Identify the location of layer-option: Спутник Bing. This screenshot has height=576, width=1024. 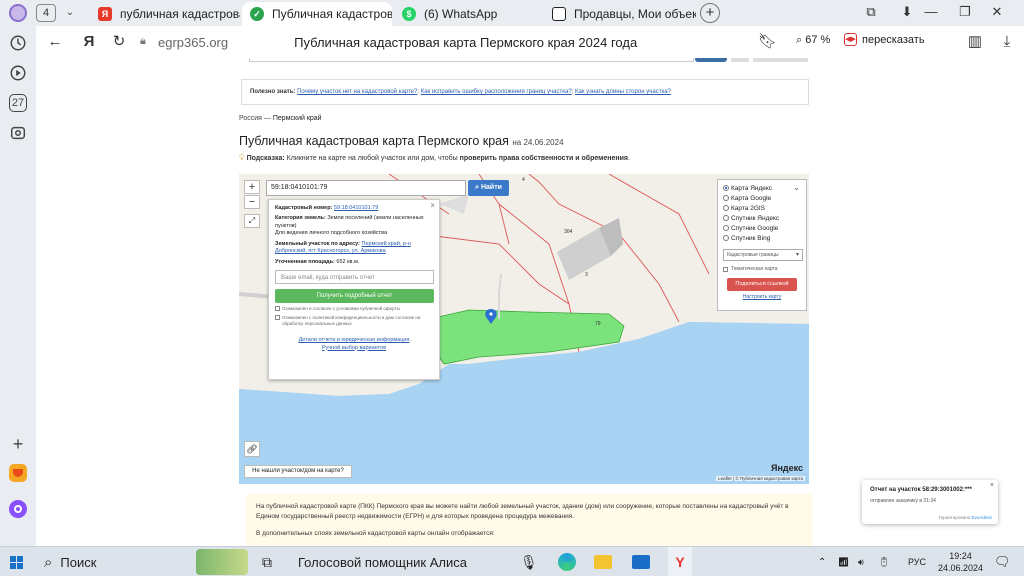
(762, 238).